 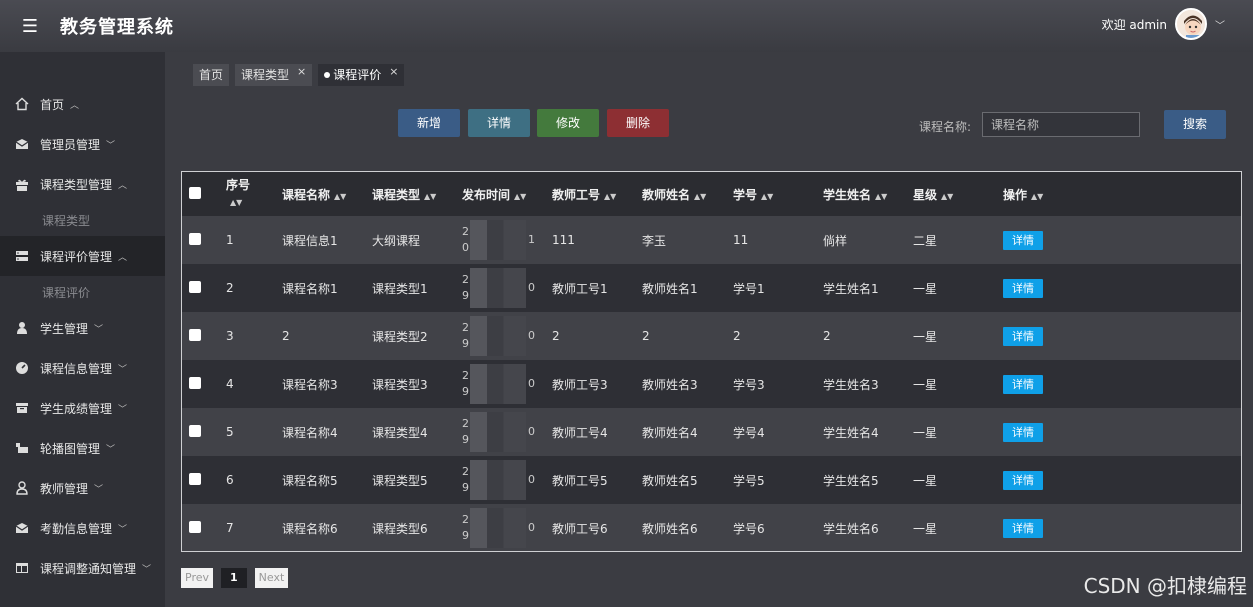 I want to click on cell-student-no: 学号1, so click(x=749, y=288).